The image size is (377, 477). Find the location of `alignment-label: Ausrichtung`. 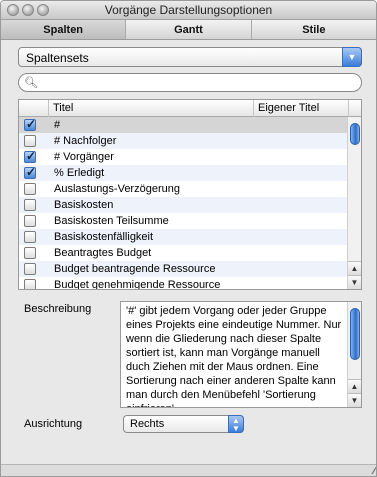

alignment-label: Ausrichtung is located at coordinates (53, 424).